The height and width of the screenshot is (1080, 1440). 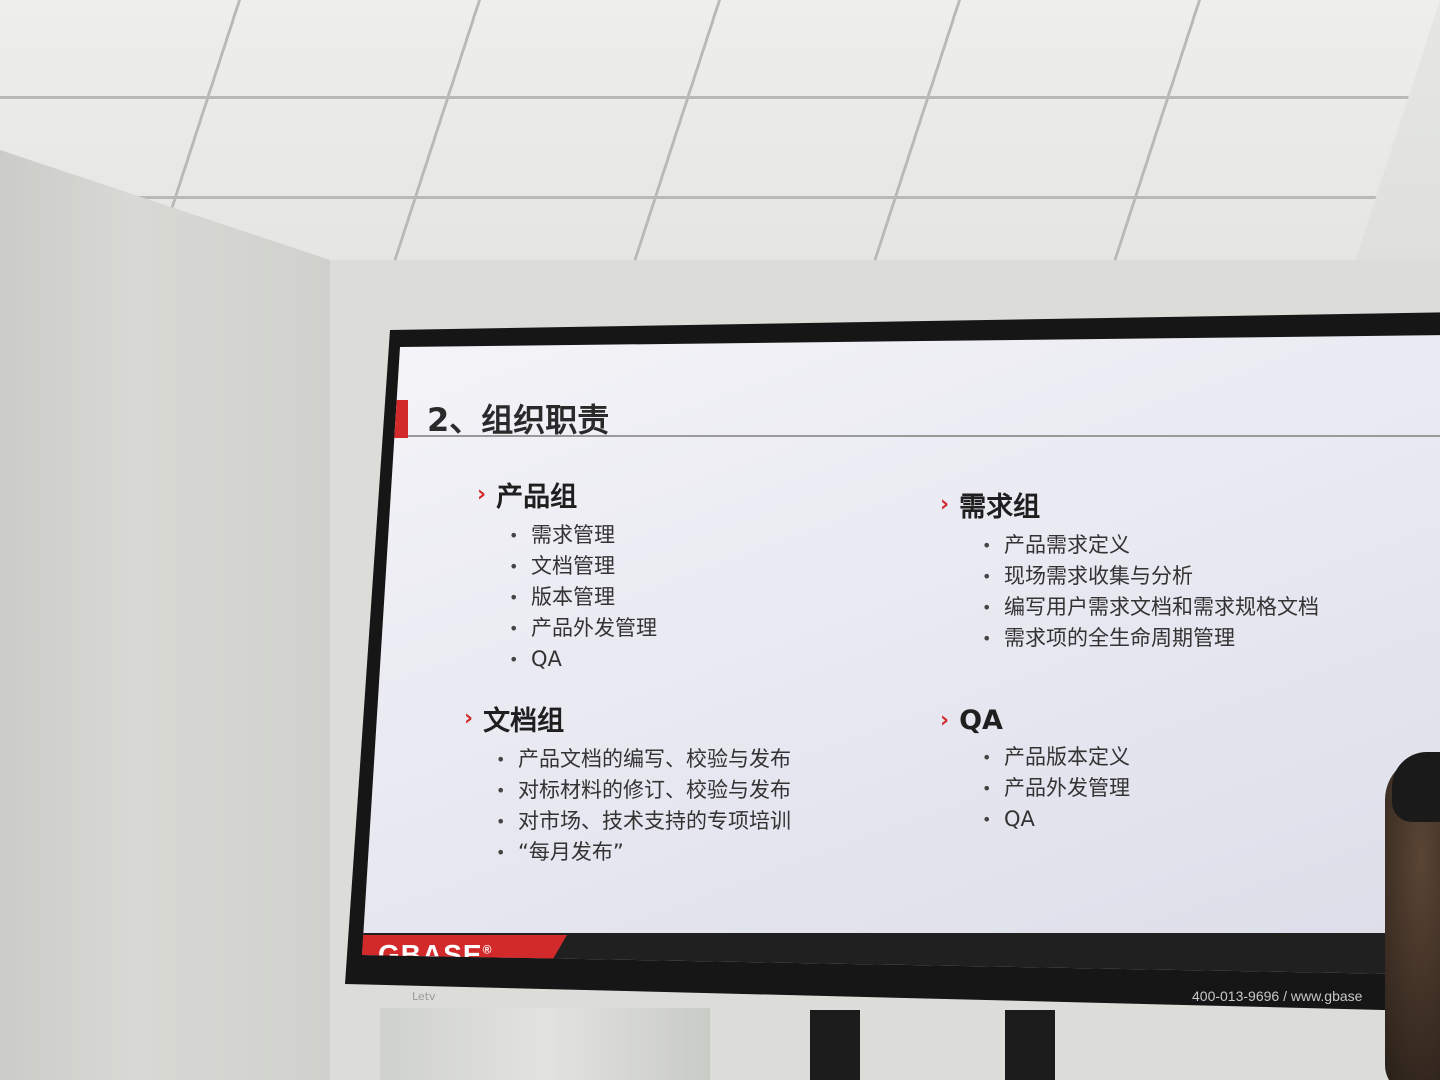 I want to click on list-item: 对市场、技术支持的专项培训, so click(x=641, y=821).